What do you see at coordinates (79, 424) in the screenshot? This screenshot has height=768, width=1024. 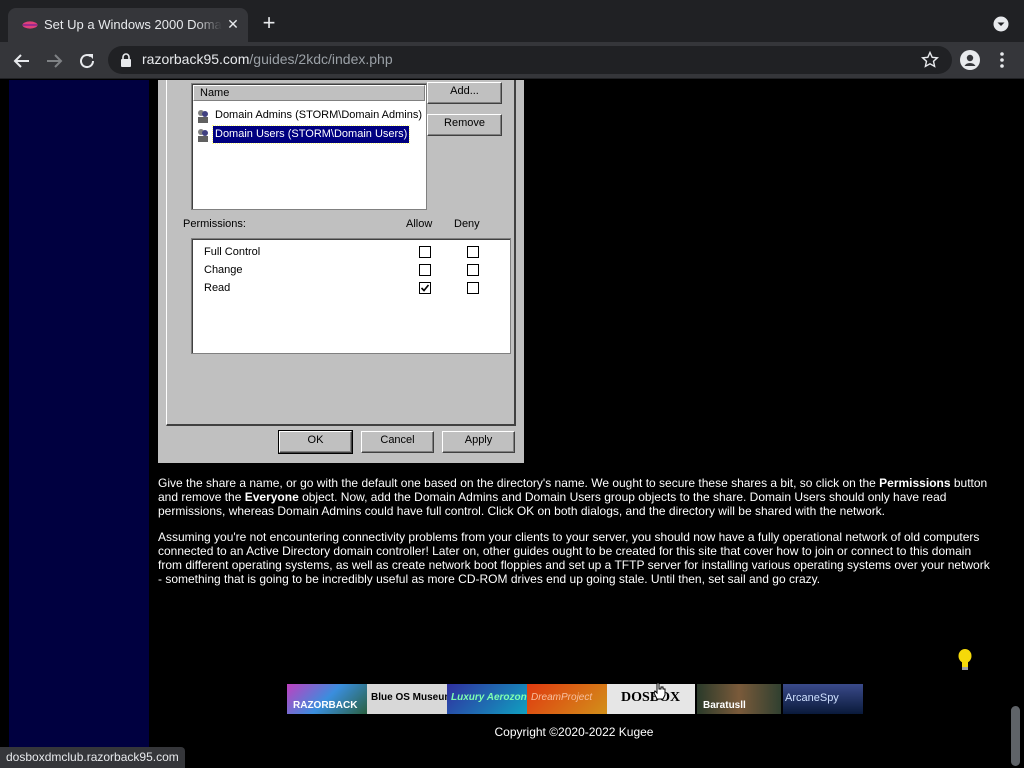 I see `left-sidebar` at bounding box center [79, 424].